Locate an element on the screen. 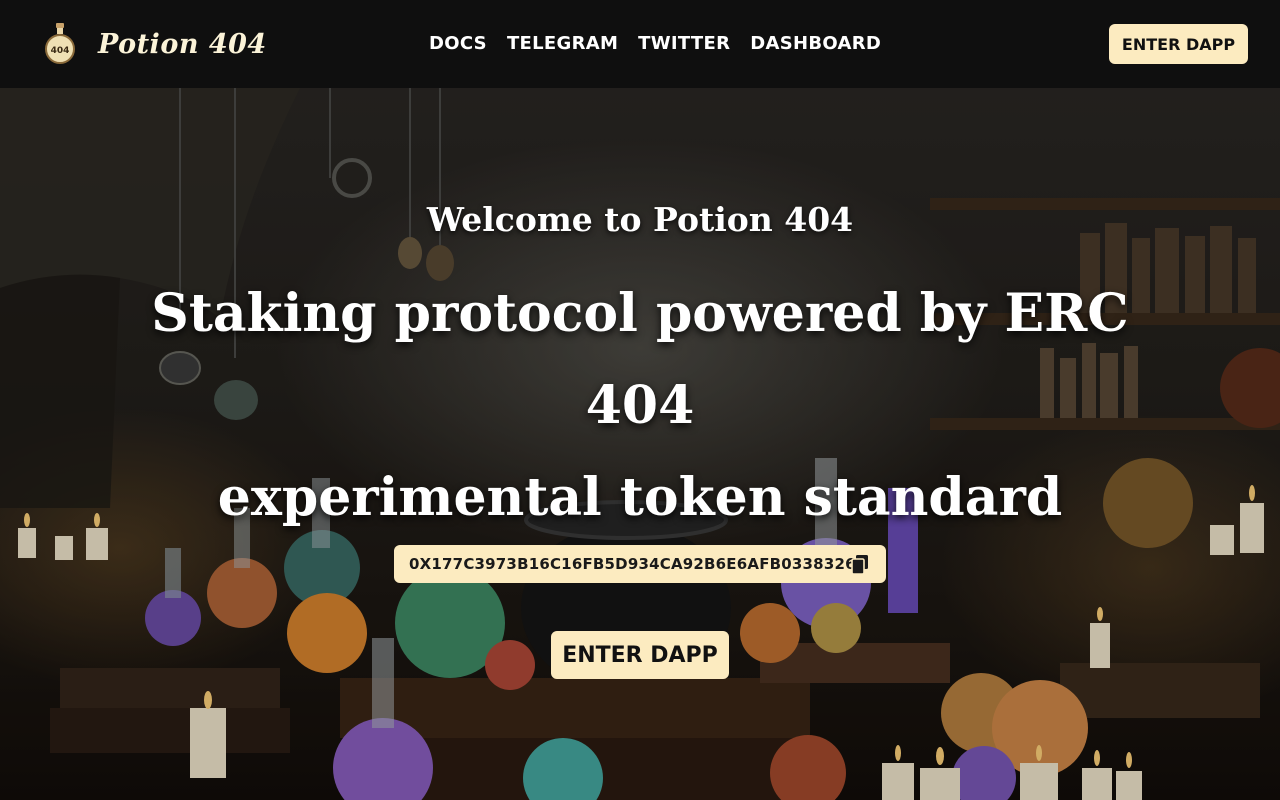  logo-text: 404 is located at coordinates (60, 51).